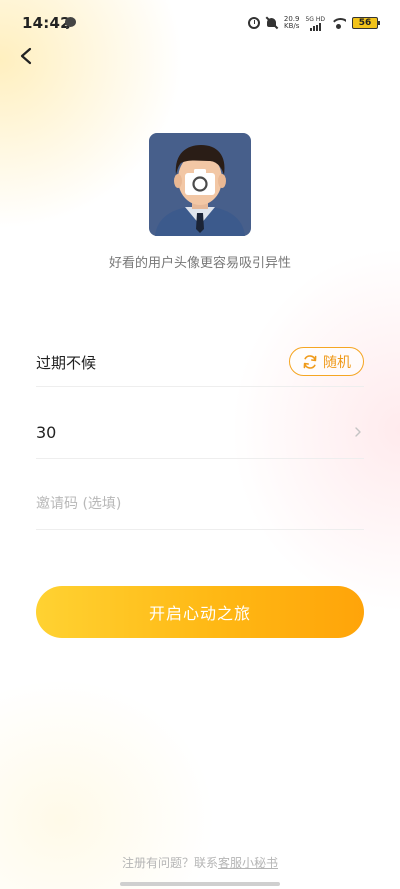 This screenshot has width=400, height=889. What do you see at coordinates (169, 863) in the screenshot?
I see `footer-question: 注册有问题？联系` at bounding box center [169, 863].